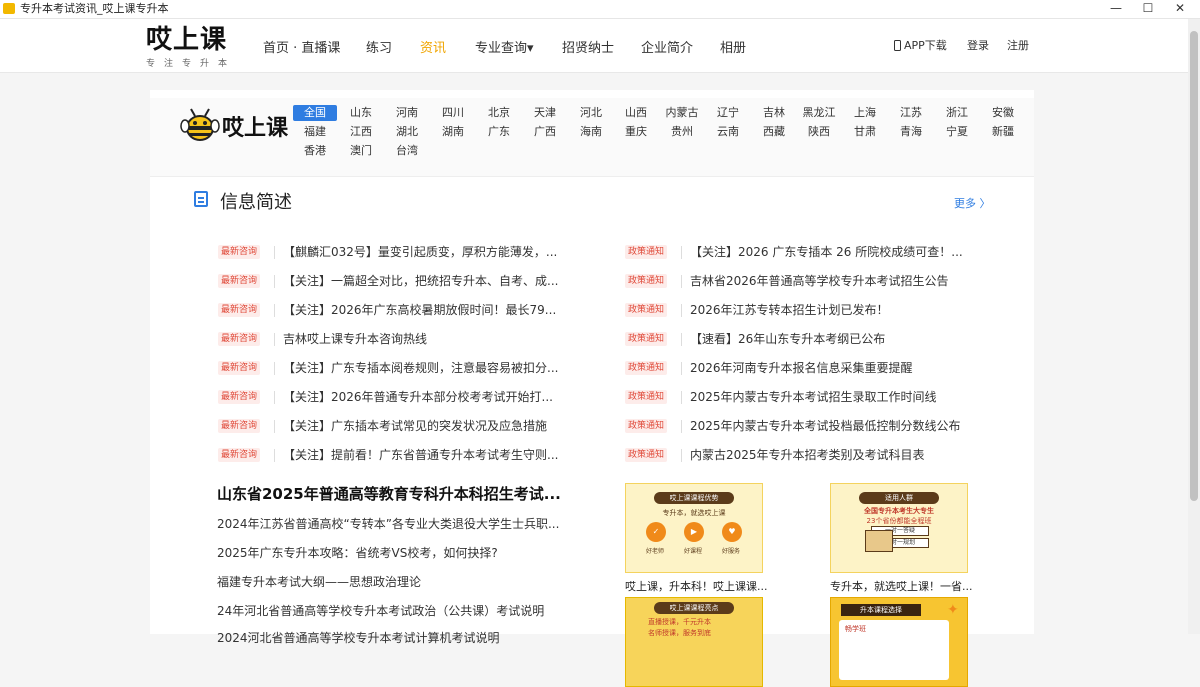  Describe the element at coordinates (899, 642) in the screenshot. I see `promo-card-course-select: 升本课程选择 畅学班 ✦` at that location.